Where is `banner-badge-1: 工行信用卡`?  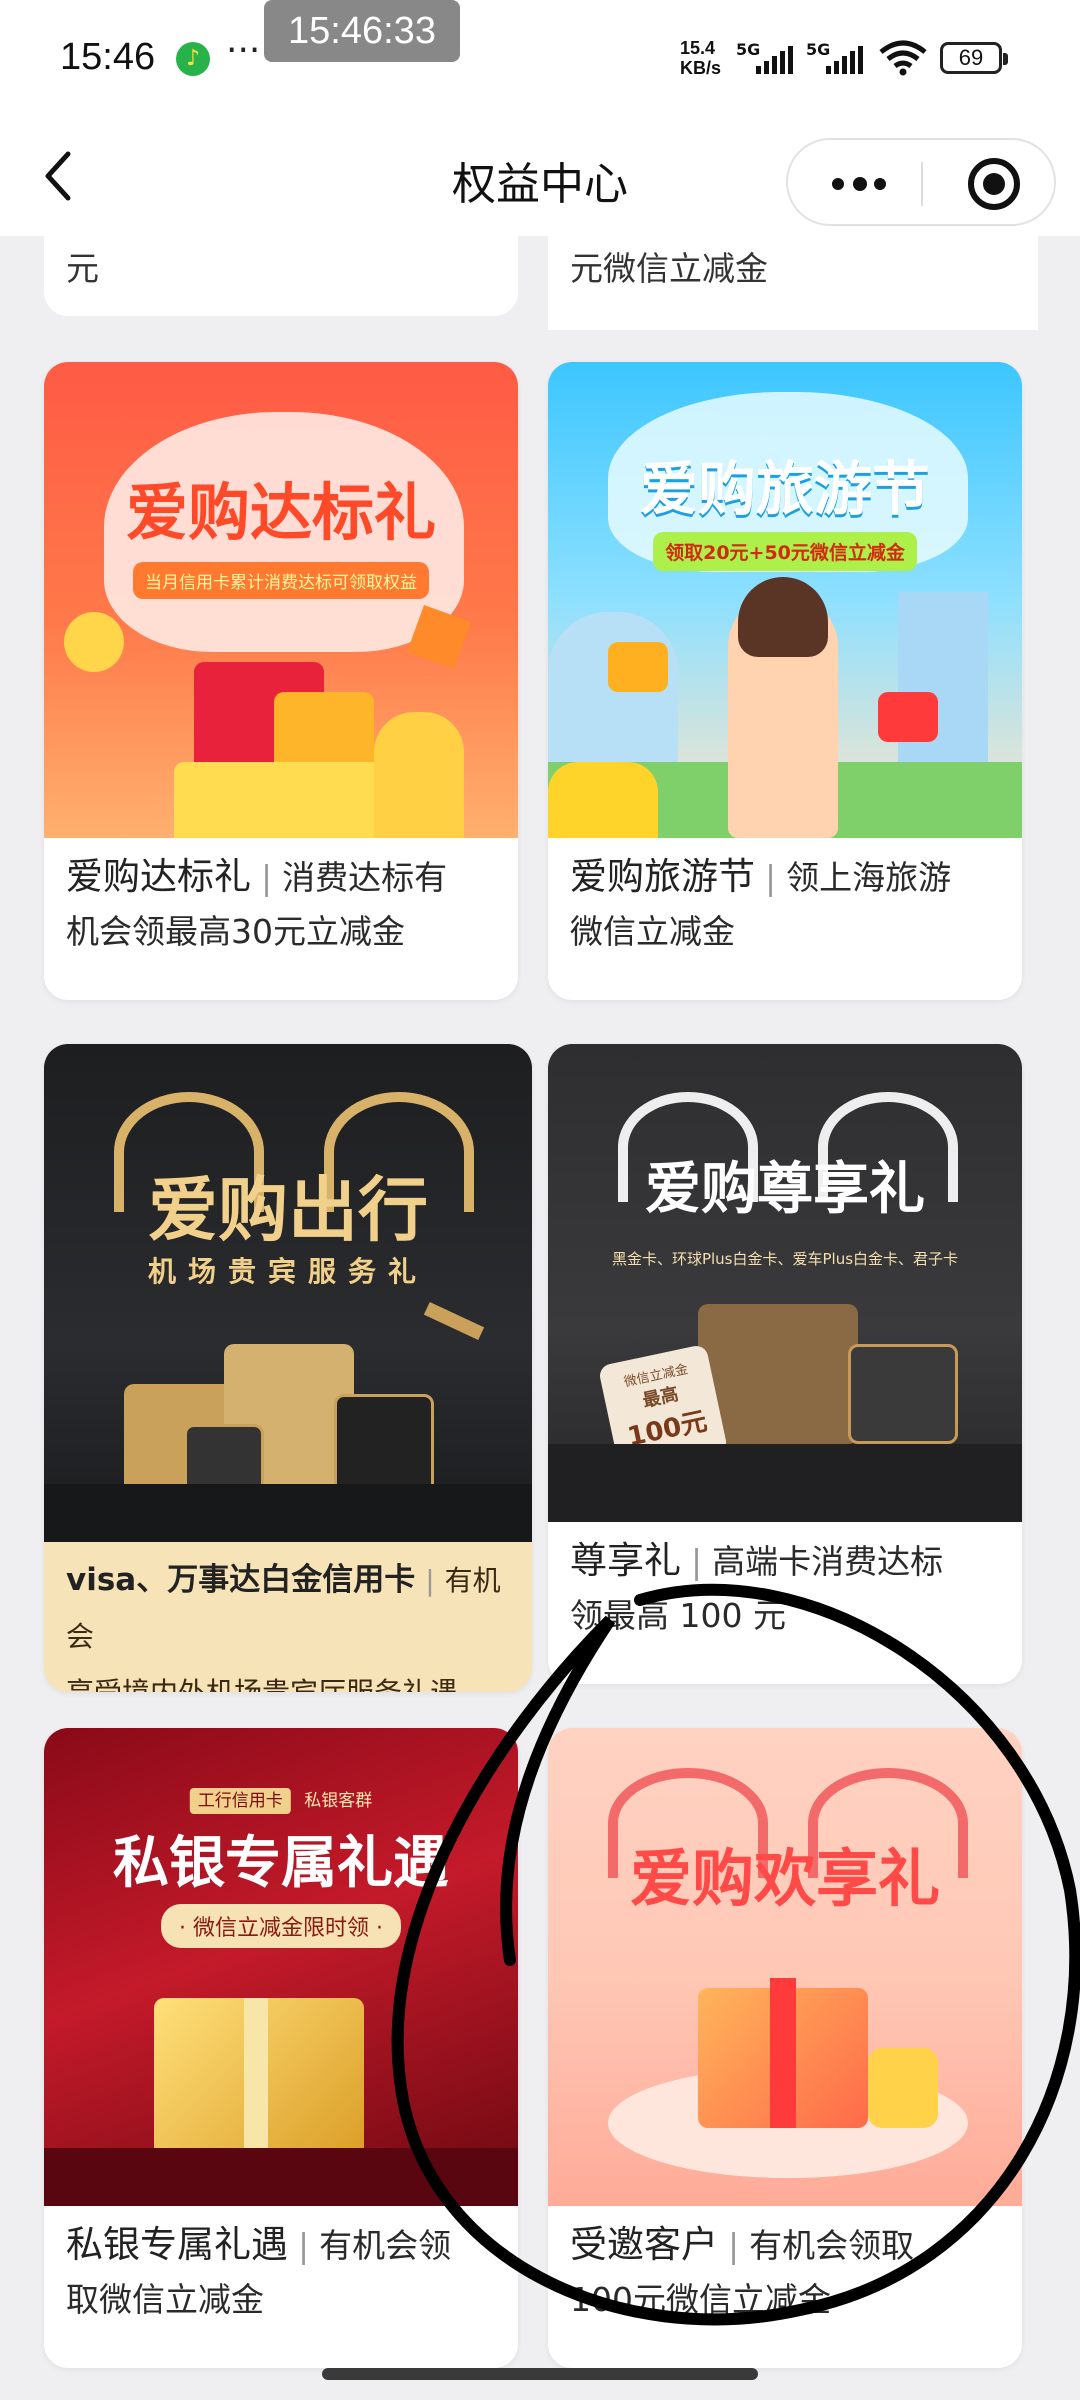
banner-badge-1: 工行信用卡 is located at coordinates (240, 1801).